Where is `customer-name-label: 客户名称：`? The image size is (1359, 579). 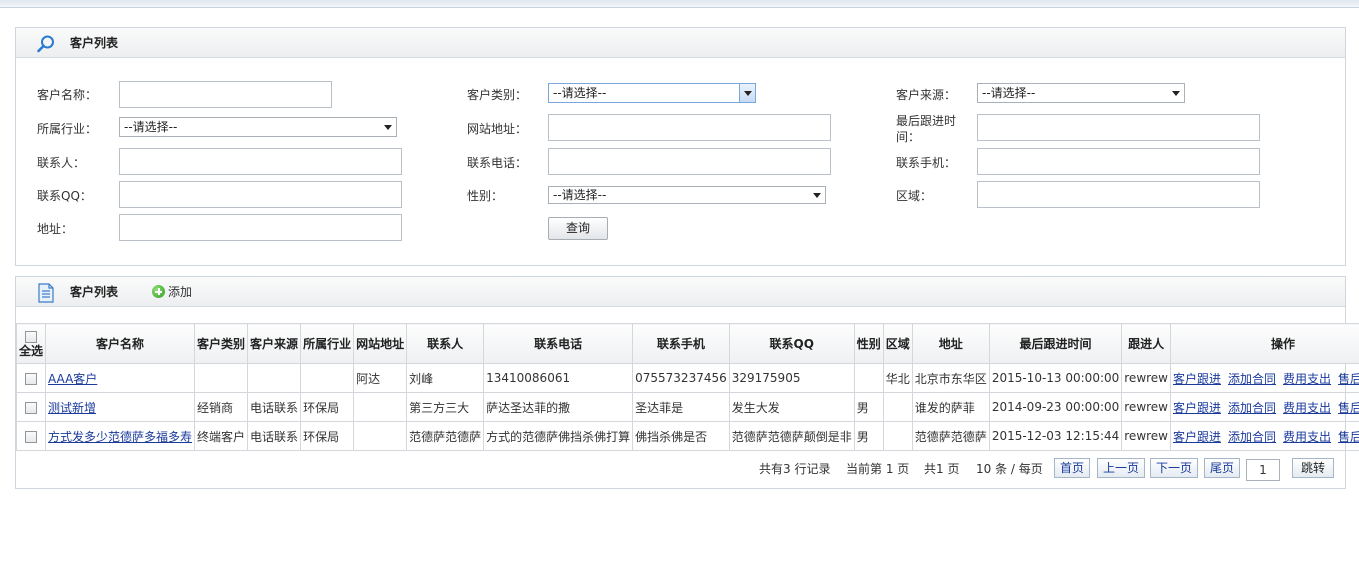 customer-name-label: 客户名称： is located at coordinates (67, 95).